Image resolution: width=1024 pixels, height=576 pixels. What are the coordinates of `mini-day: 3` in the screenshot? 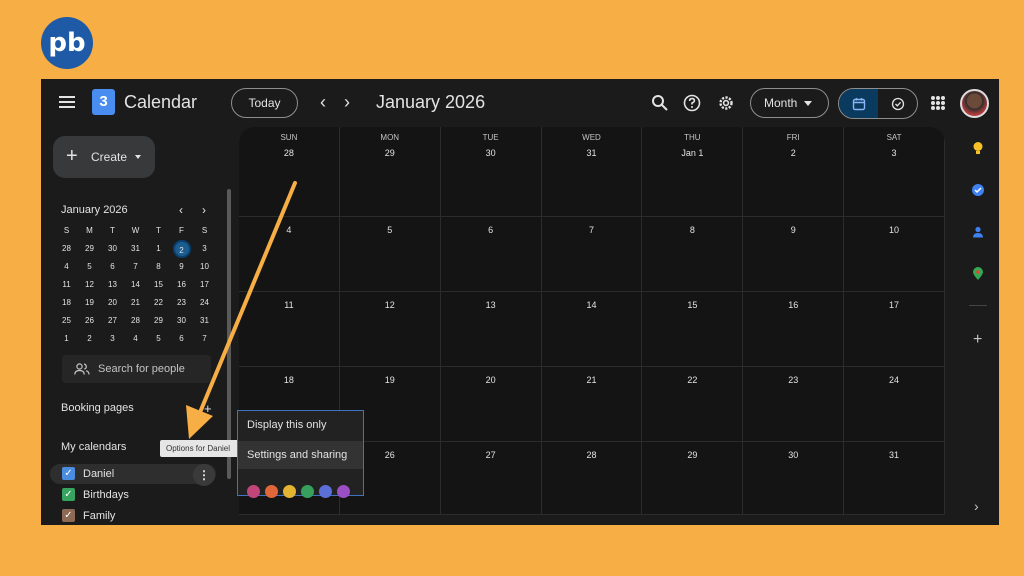 It's located at (204, 249).